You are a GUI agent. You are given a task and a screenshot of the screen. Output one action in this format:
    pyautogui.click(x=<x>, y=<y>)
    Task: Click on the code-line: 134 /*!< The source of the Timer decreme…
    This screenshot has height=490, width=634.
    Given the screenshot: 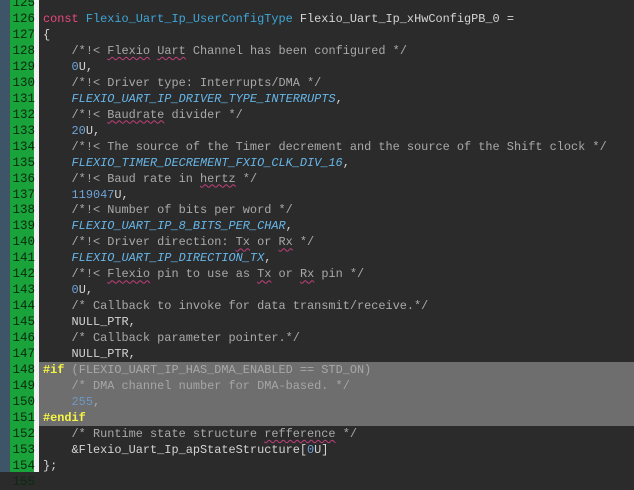 What is the action you would take?
    pyautogui.click(x=323, y=147)
    